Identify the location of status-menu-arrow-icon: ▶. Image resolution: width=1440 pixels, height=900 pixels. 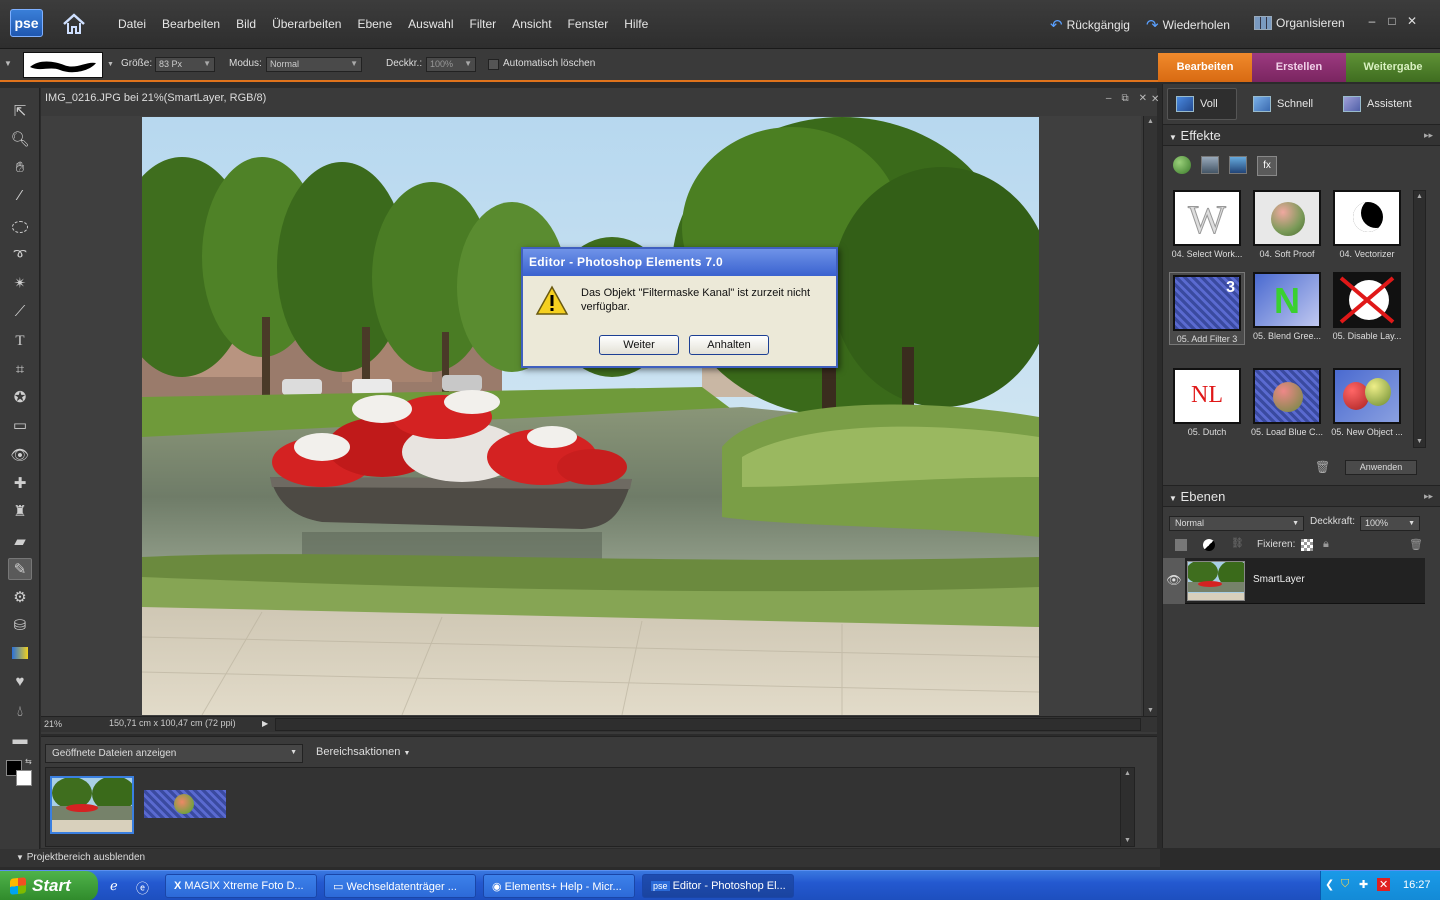
(265, 723).